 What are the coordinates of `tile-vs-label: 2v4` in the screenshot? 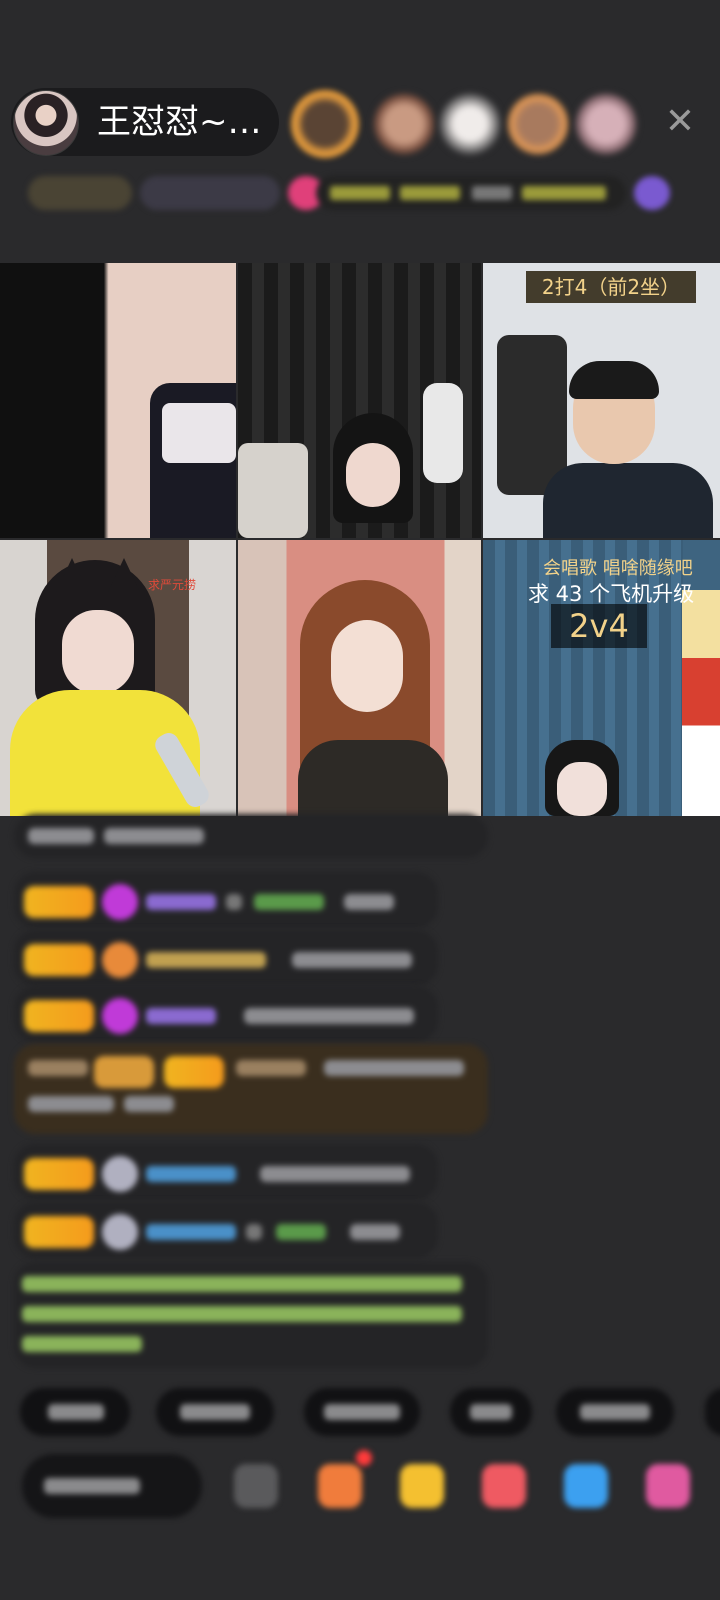 It's located at (599, 626).